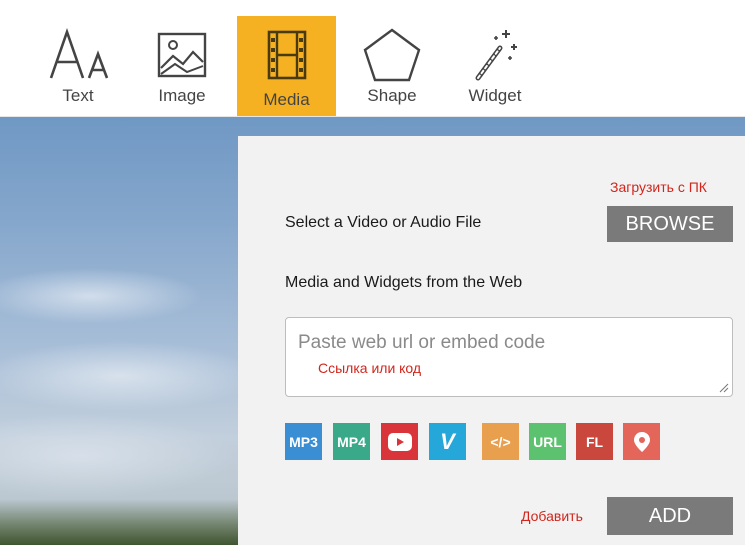  What do you see at coordinates (495, 95) in the screenshot?
I see `tool-label: Widget` at bounding box center [495, 95].